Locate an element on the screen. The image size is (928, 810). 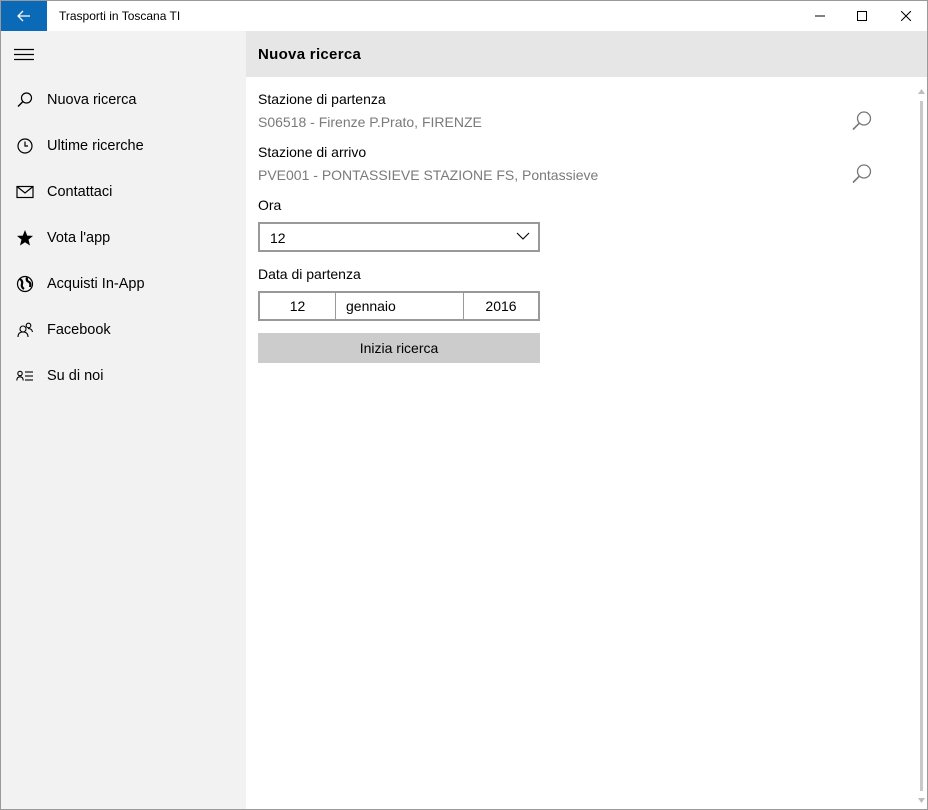
sidebar-item-label: Ultime ricerche is located at coordinates (95, 146).